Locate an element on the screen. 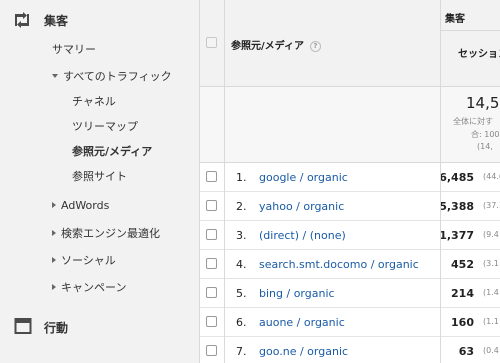 The image size is (500, 363). sessions-value: 5,388 is located at coordinates (456, 206).